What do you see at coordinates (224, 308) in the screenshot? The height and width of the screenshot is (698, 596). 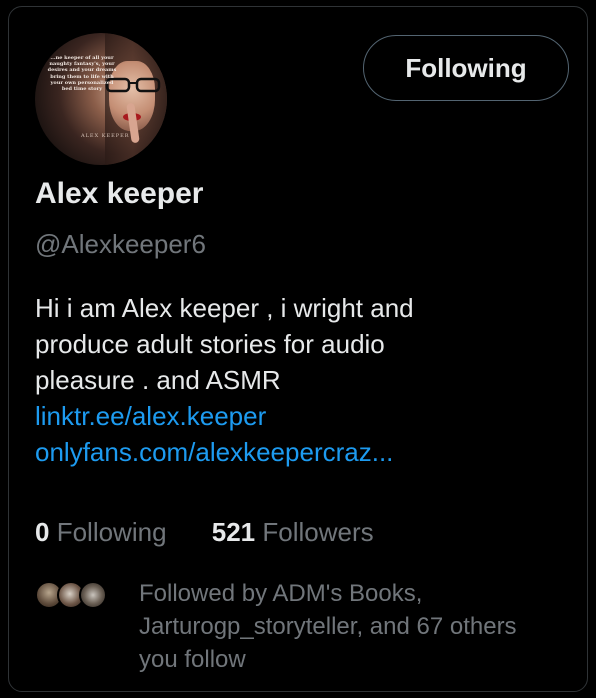 I see `bio-line: Hi i am Alex keeper , i wright and` at bounding box center [224, 308].